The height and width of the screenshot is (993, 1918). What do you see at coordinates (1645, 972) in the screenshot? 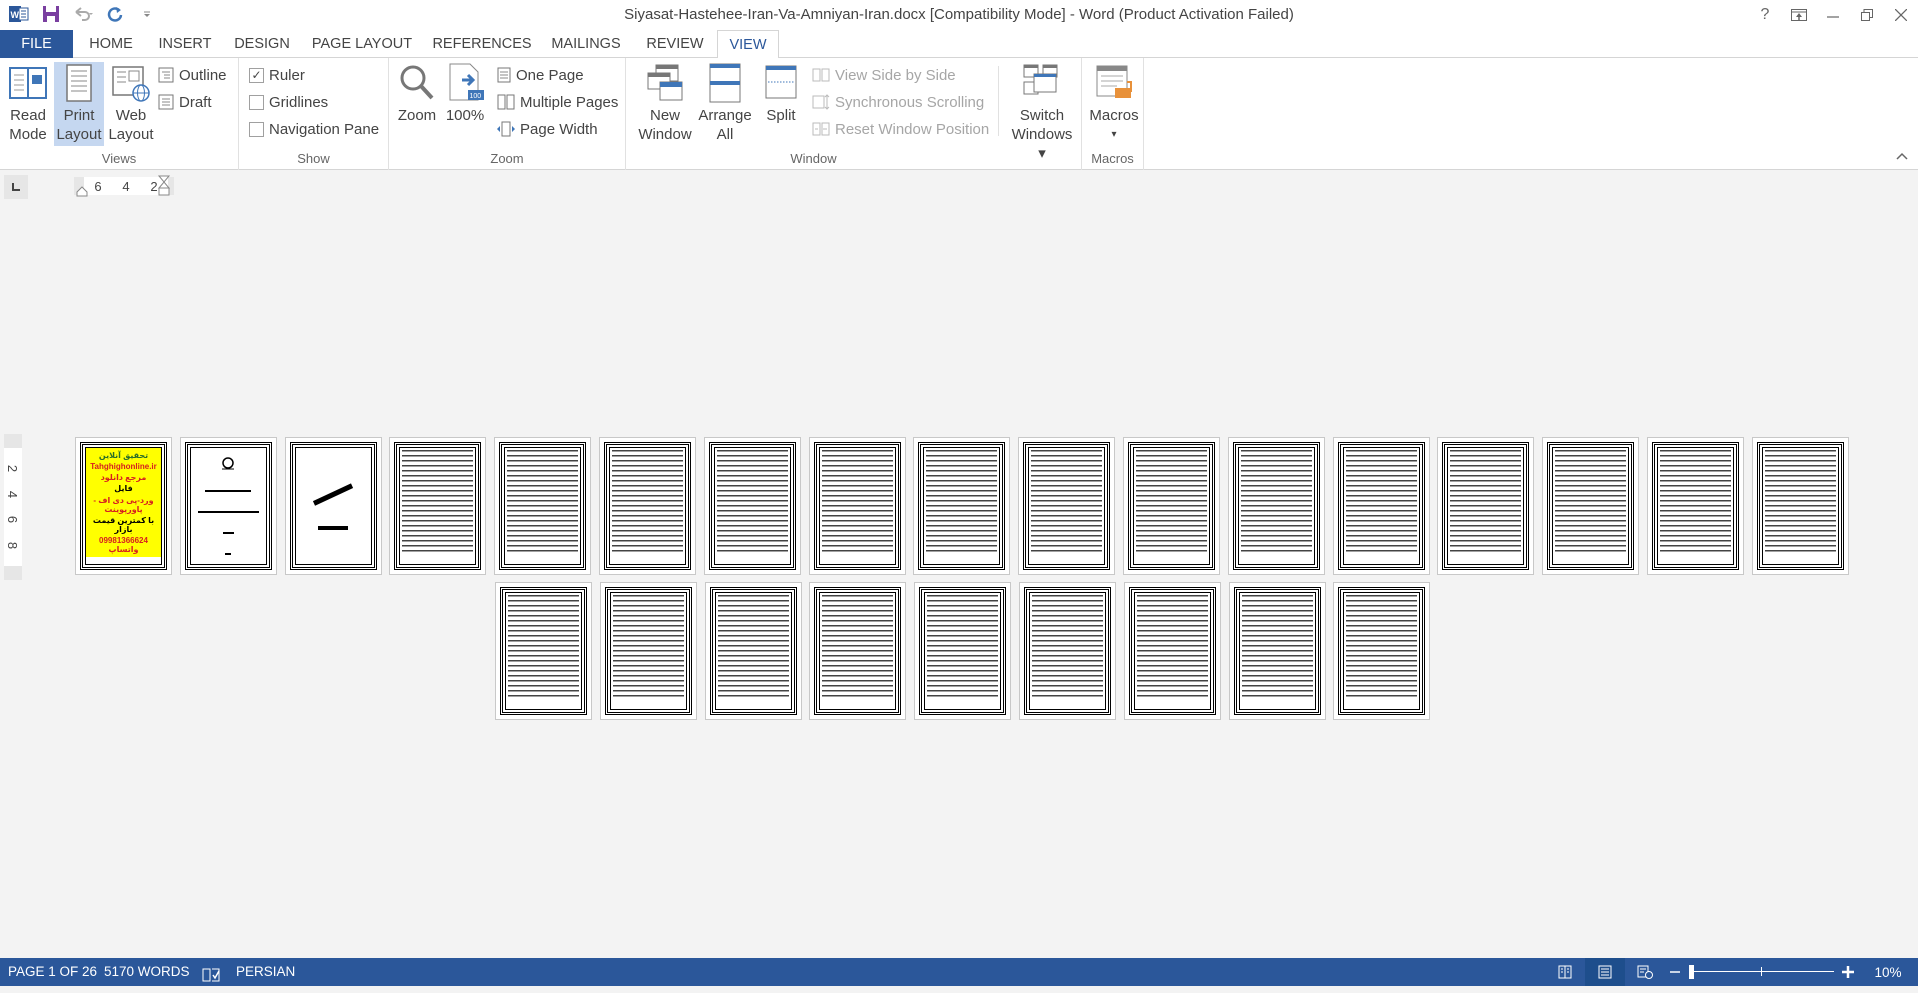
I see `web-layout-view-button` at bounding box center [1645, 972].